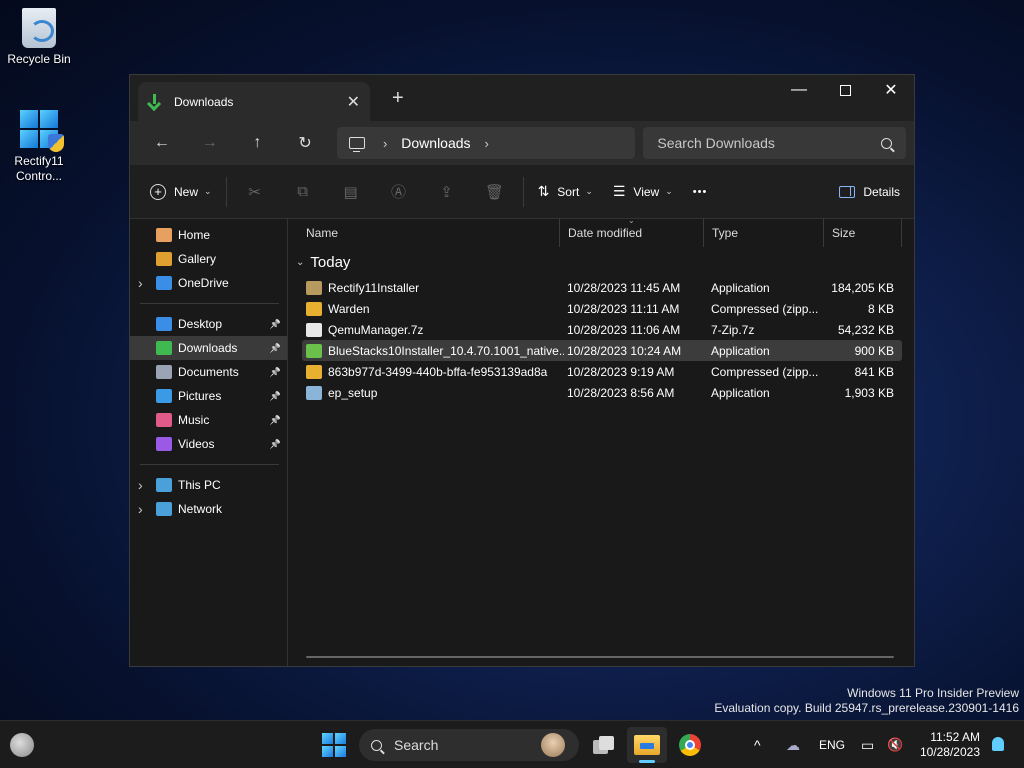 The height and width of the screenshot is (768, 1024). I want to click on new-label: New, so click(186, 191).